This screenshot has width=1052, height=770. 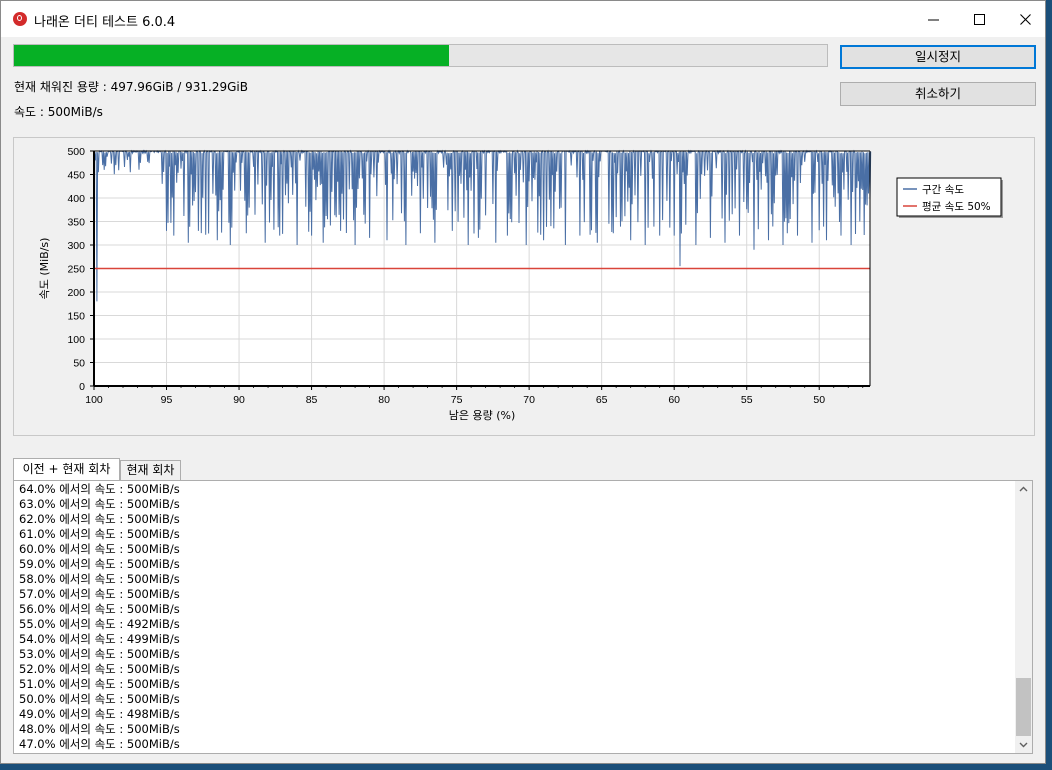 I want to click on y-axis-label: 속도 (MiB/s), so click(x=44, y=269).